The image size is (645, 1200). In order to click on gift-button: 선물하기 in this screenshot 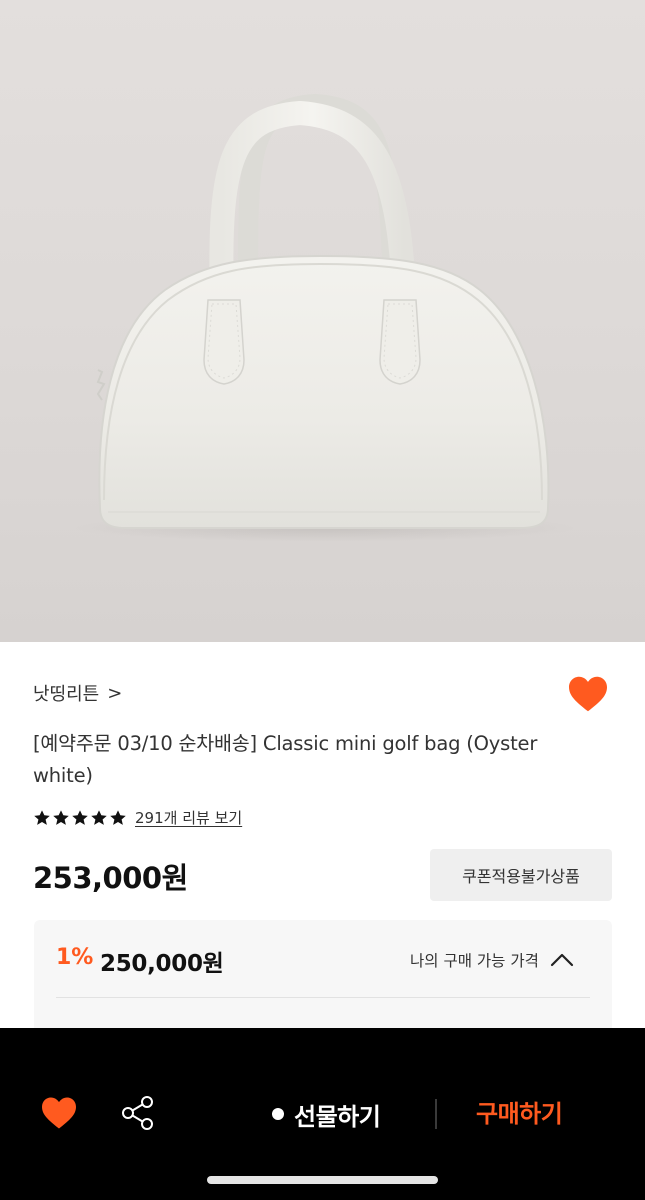, I will do `click(326, 1114)`.